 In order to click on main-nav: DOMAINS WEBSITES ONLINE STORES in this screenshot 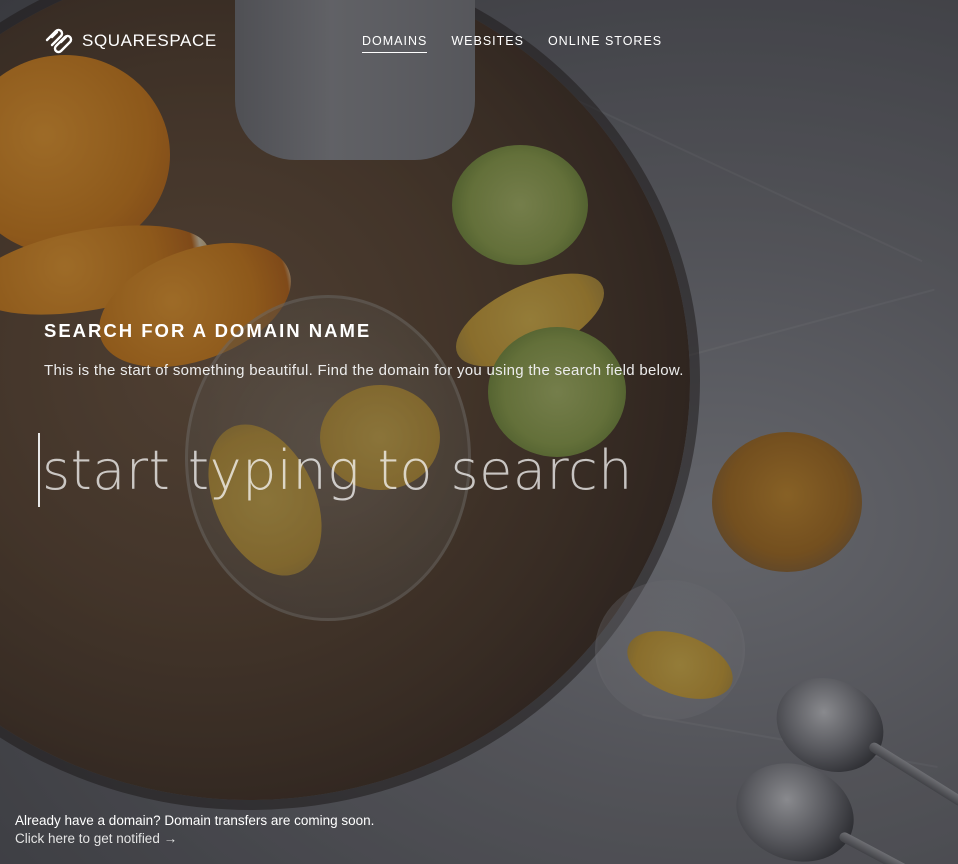, I will do `click(512, 43)`.